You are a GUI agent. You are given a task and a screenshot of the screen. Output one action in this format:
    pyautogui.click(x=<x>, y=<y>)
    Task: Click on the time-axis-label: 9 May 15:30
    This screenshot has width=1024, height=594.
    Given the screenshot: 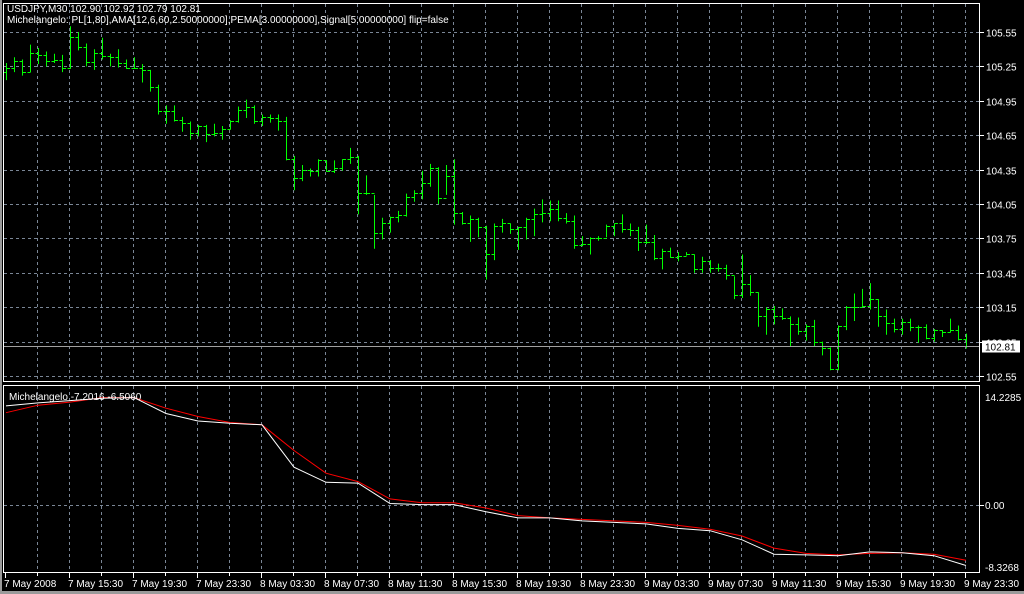 What is the action you would take?
    pyautogui.click(x=863, y=584)
    